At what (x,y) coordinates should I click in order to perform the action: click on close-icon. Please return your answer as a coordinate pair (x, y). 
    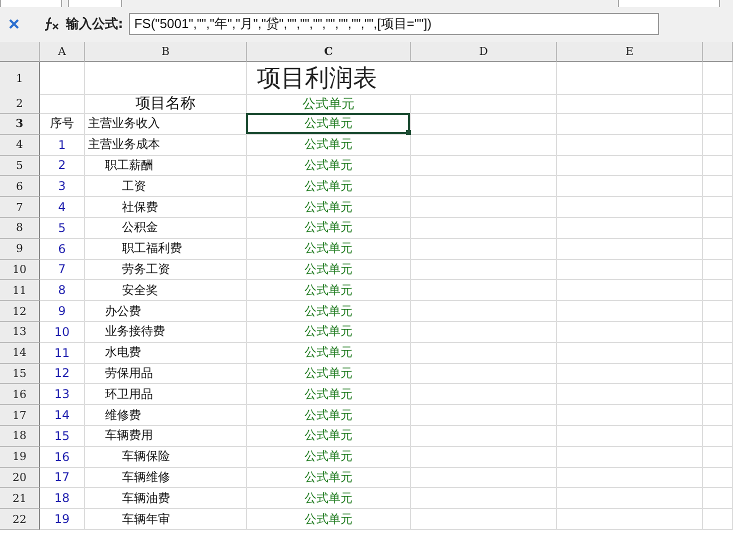
    Looking at the image, I should click on (14, 24).